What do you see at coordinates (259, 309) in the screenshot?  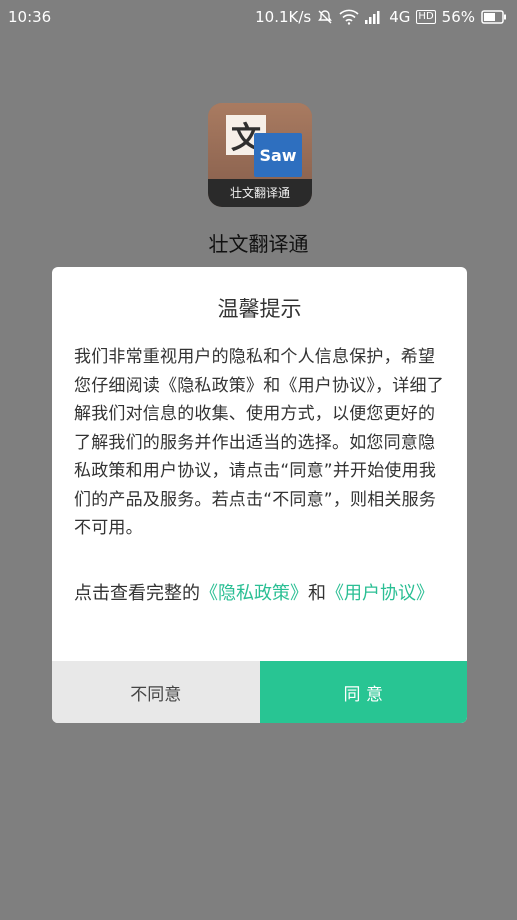 I see `dialog-title: 温馨提示` at bounding box center [259, 309].